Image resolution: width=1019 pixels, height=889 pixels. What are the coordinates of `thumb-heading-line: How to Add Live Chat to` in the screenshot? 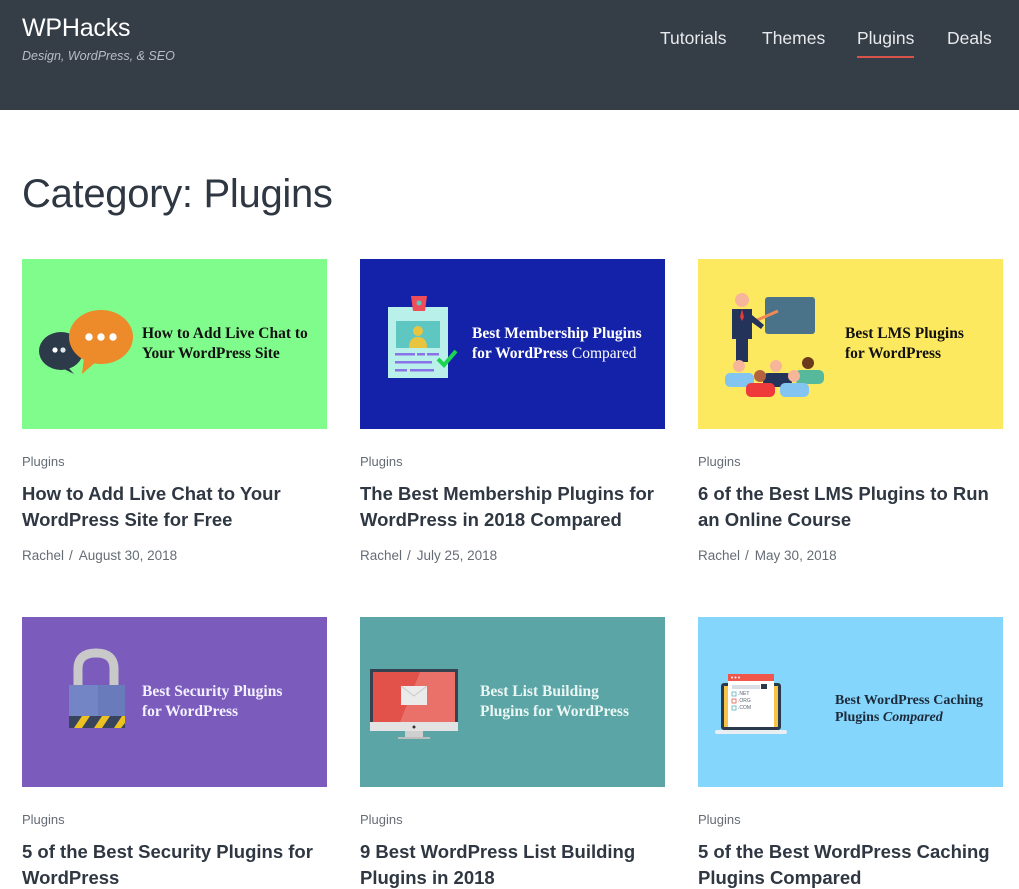 It's located at (225, 333).